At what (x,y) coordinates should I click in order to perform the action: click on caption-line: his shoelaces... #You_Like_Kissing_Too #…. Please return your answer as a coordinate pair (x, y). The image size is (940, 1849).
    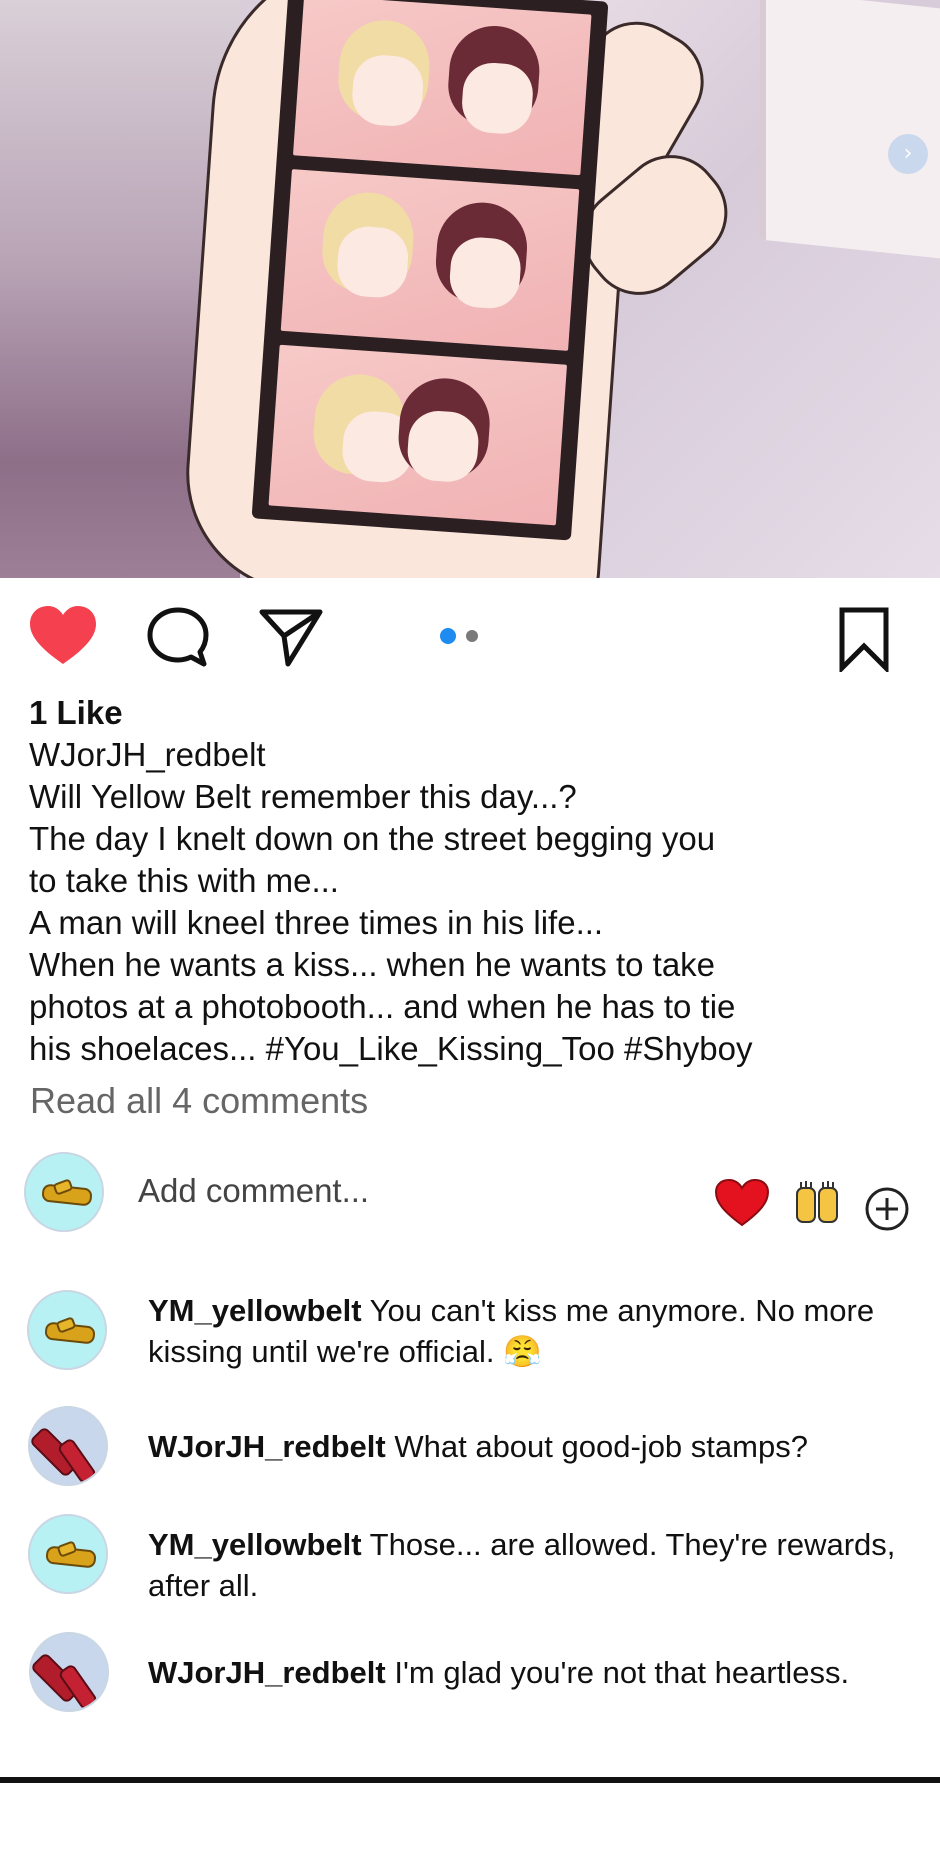
    Looking at the image, I should click on (391, 1048).